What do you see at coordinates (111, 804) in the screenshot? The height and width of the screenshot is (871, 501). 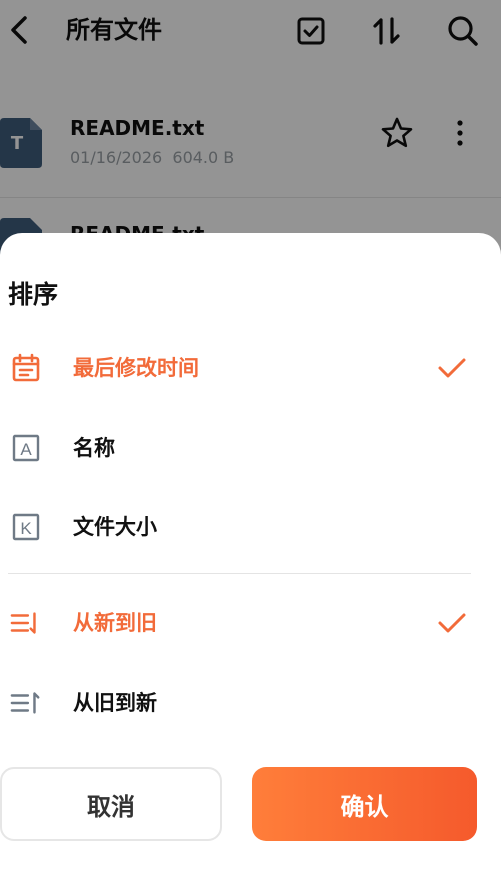 I see `cancel-button: 取消` at bounding box center [111, 804].